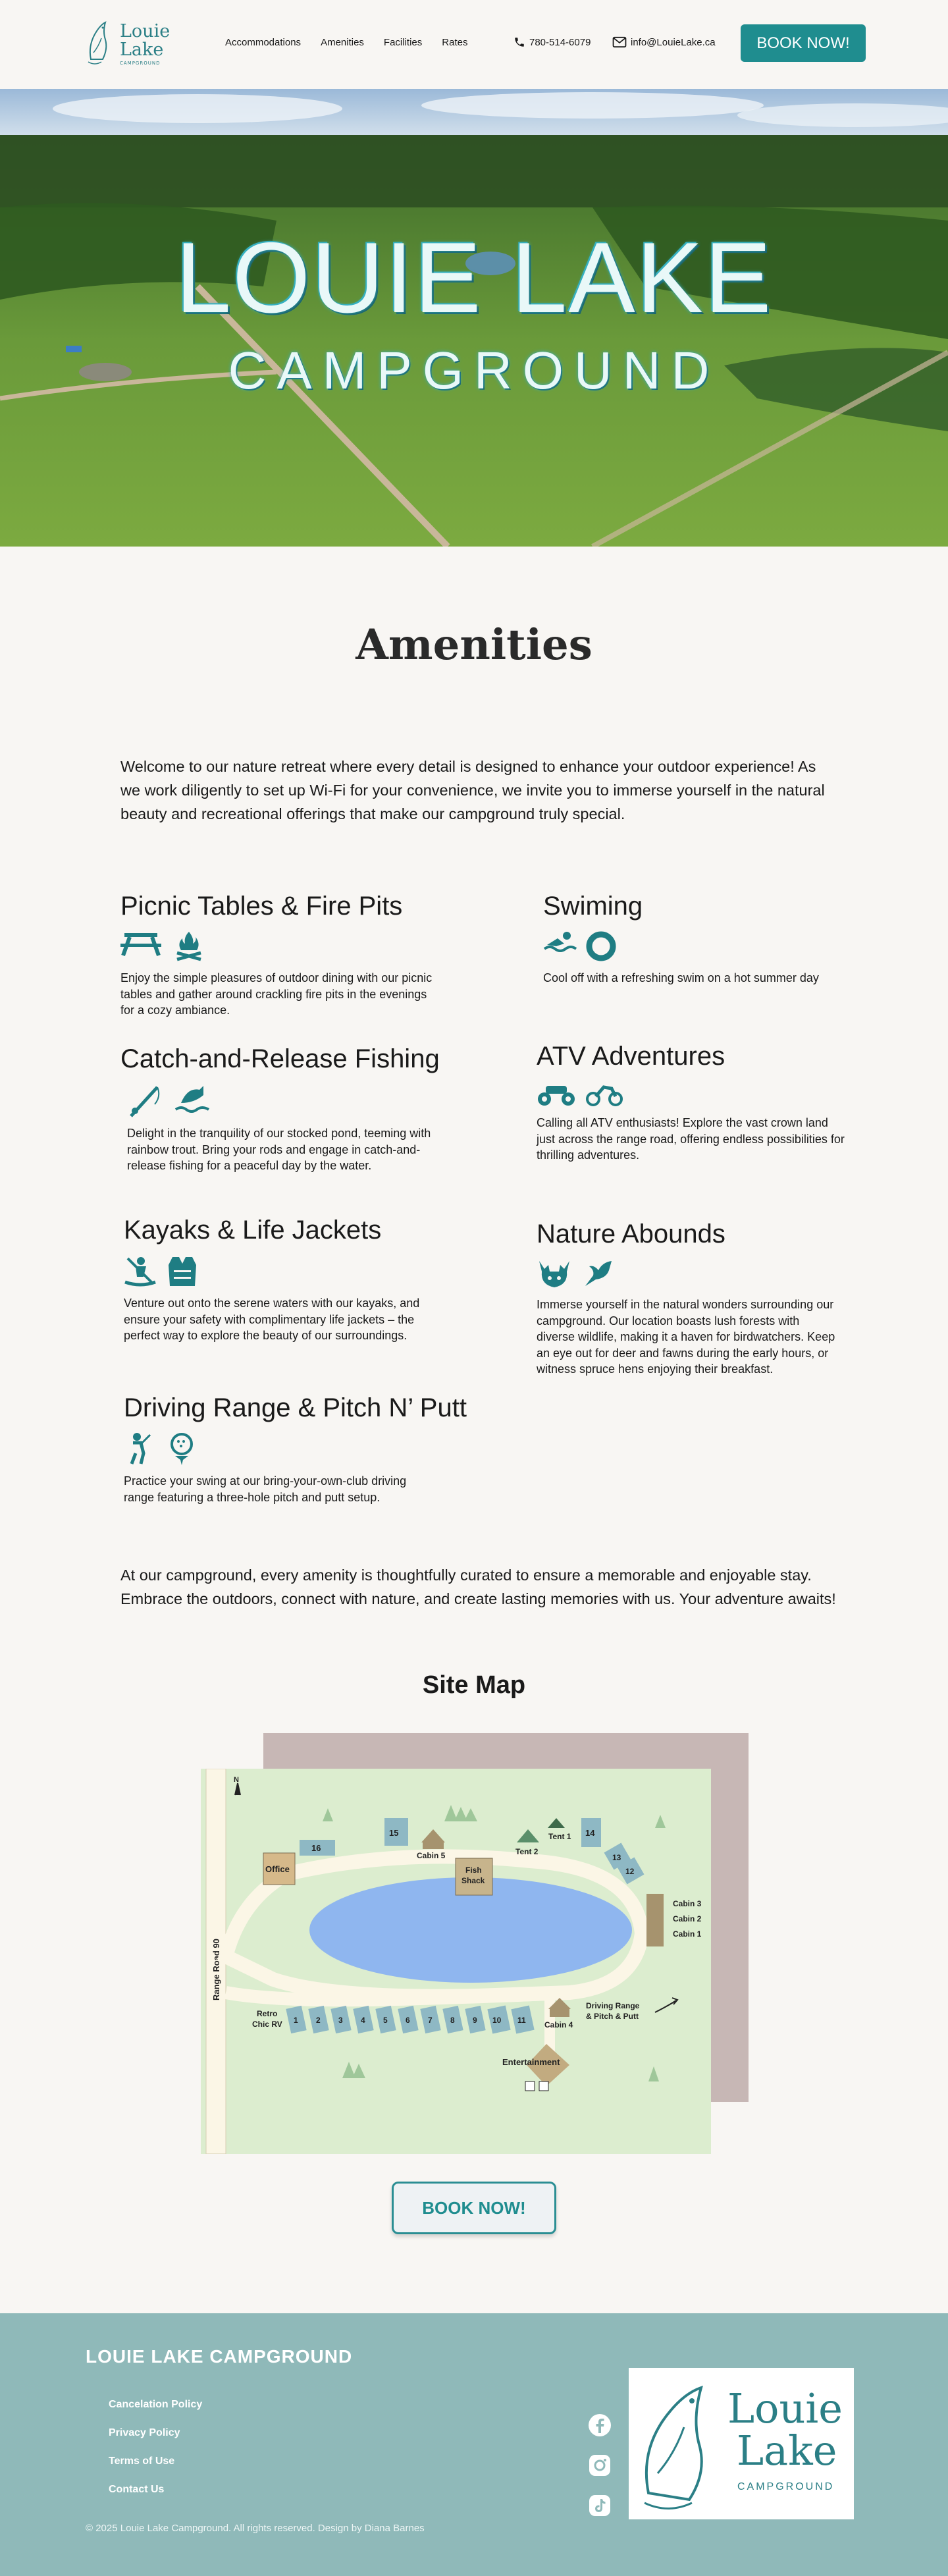 The image size is (948, 2576). I want to click on email-link: info@LouieLake.ca, so click(664, 42).